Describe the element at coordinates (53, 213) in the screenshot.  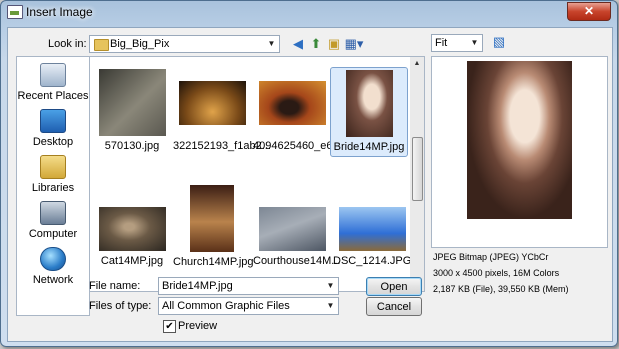
I see `computer-icon` at that location.